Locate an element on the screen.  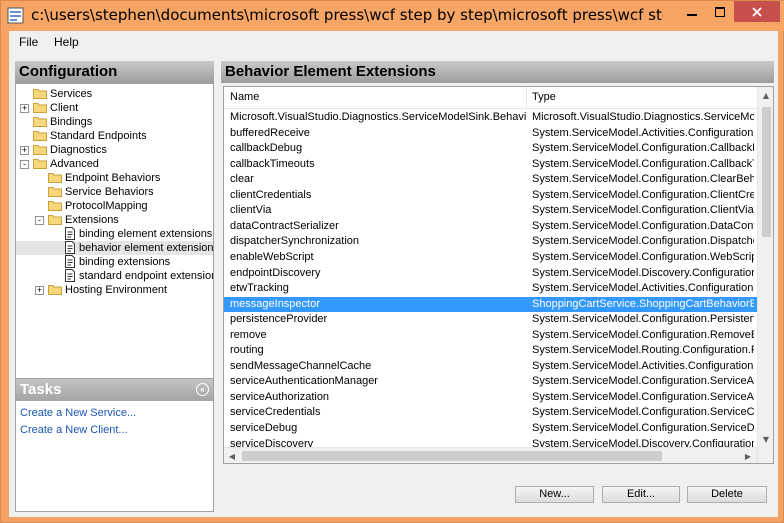
tree-node: binding extensions is located at coordinates (114, 262).